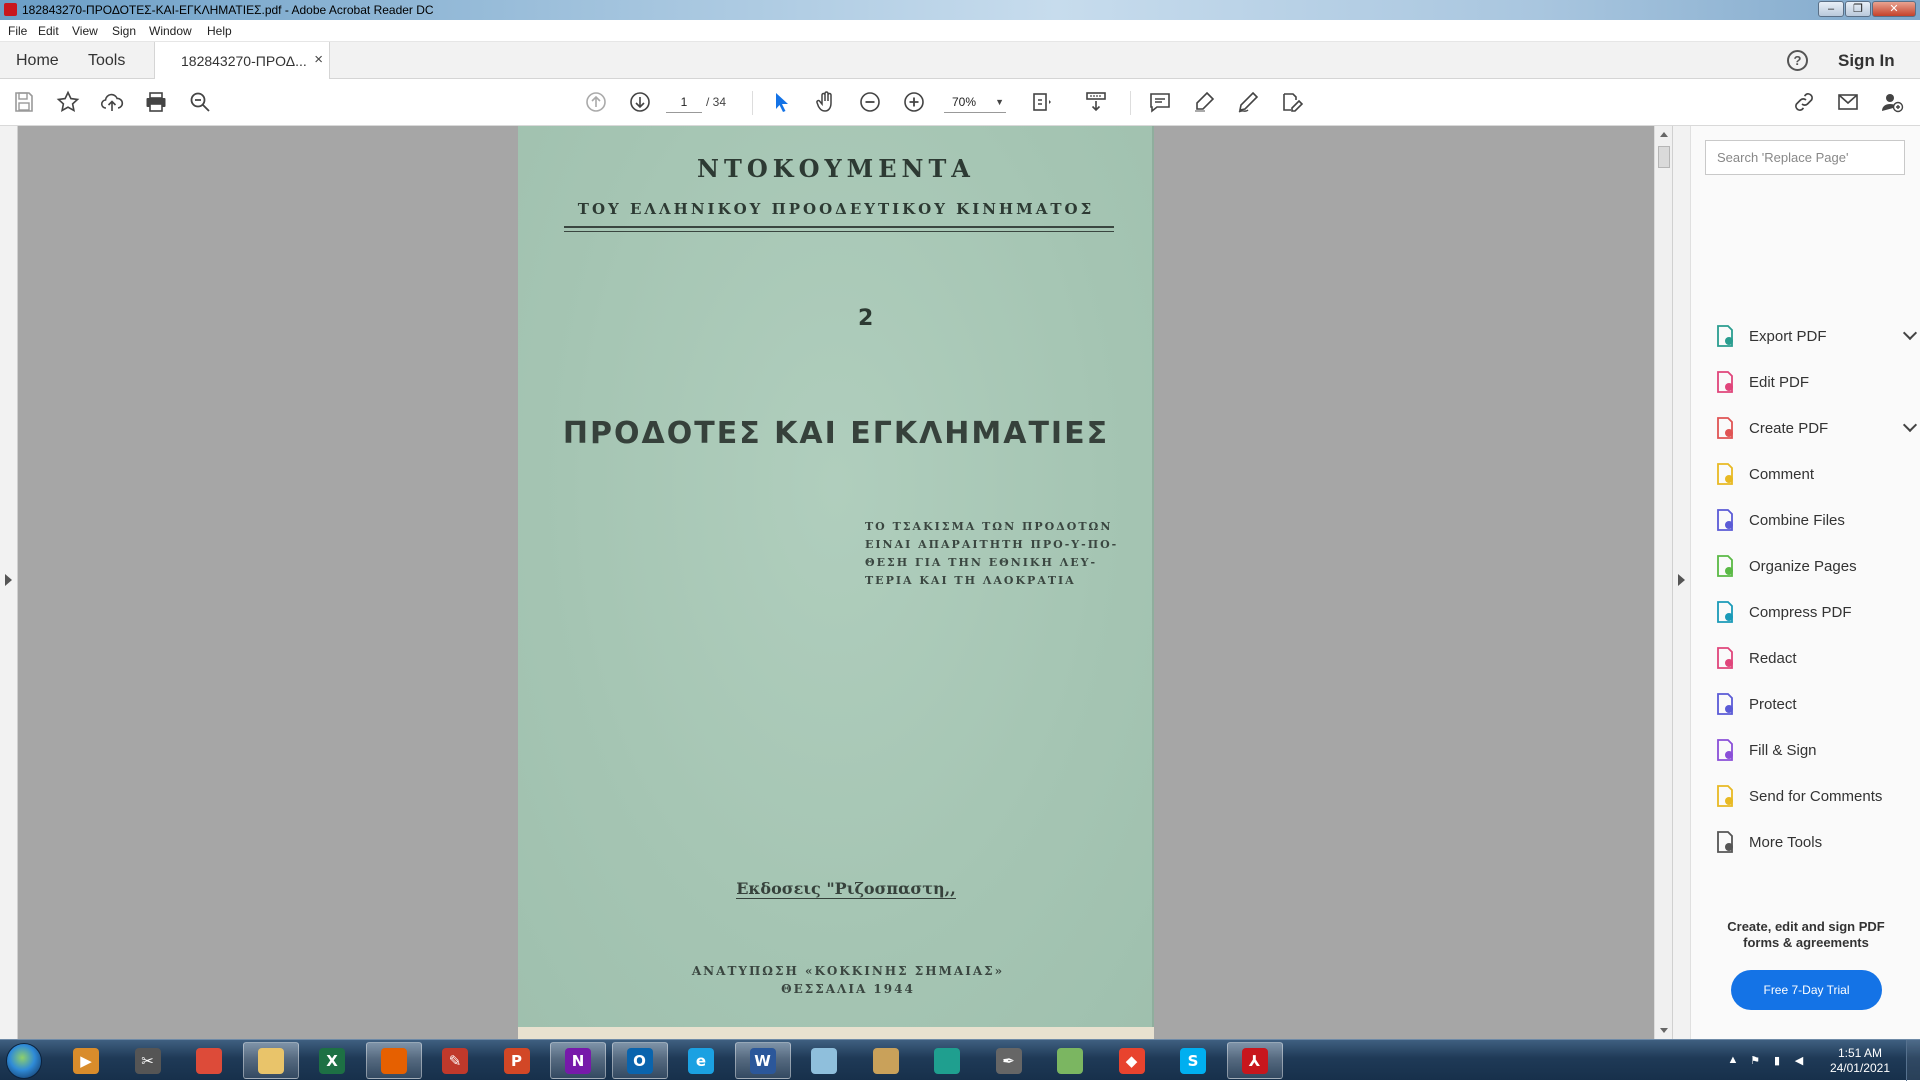 This screenshot has height=1081, width=1920. What do you see at coordinates (701, 1060) in the screenshot?
I see `taskbar-internet-explorer-button: e` at bounding box center [701, 1060].